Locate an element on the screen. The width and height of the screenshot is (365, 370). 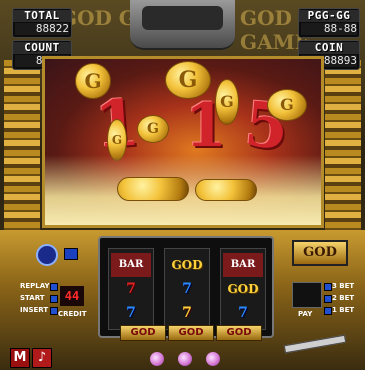
top-bezel is located at coordinates (182, 25).